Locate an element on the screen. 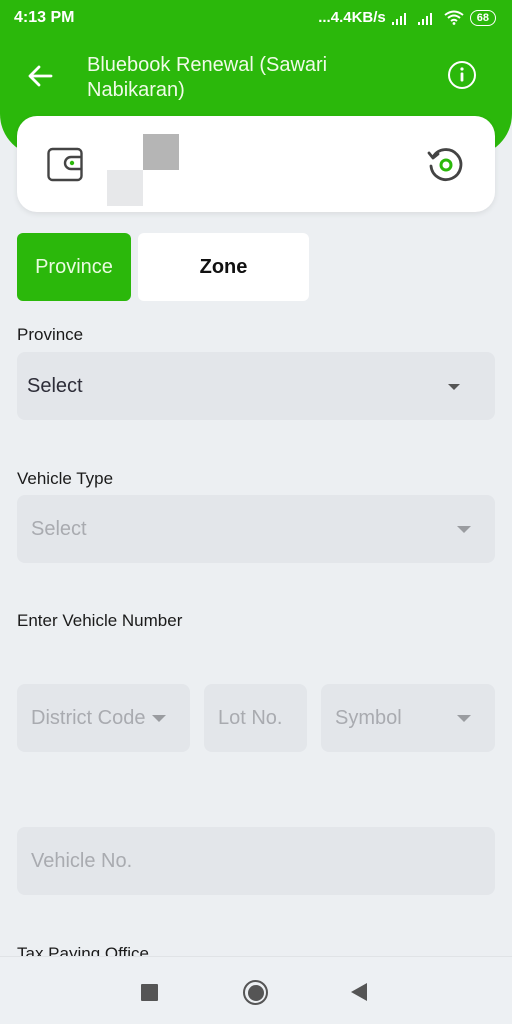  back-button is located at coordinates (40, 76).